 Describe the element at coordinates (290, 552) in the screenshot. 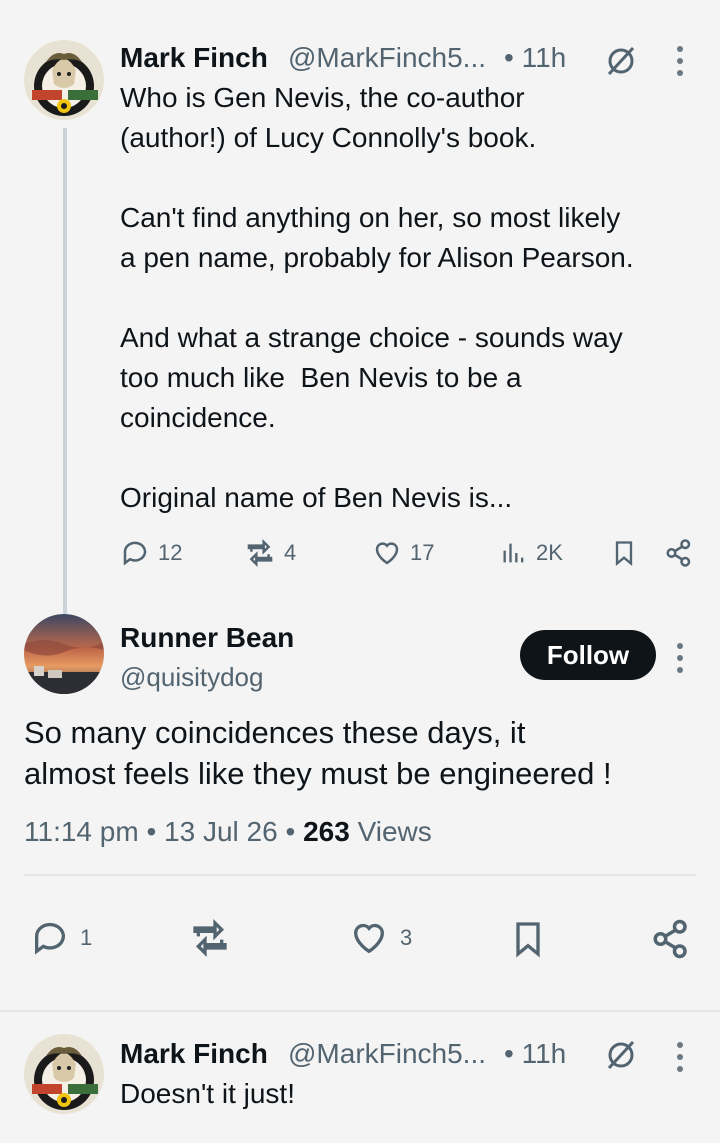

I see `repost-count: 4` at that location.